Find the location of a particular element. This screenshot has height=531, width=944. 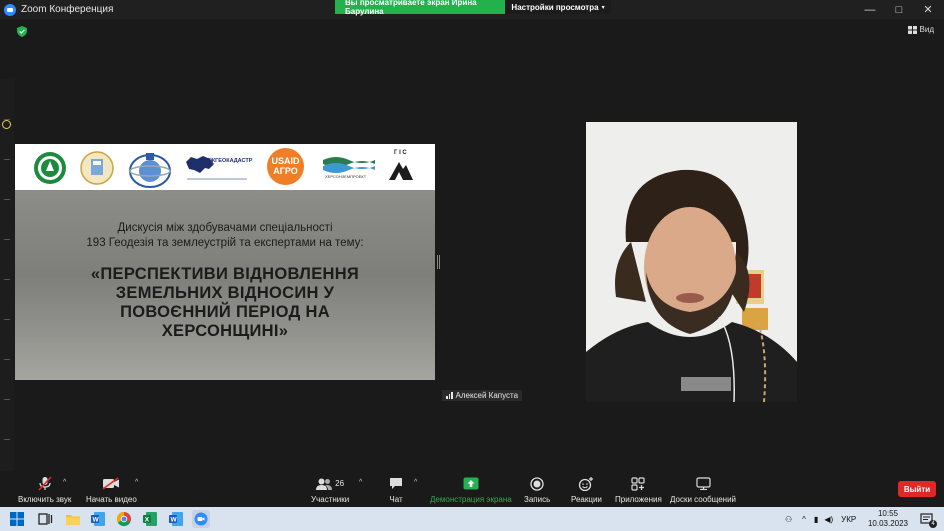

clock-date: 10.03.2023 is located at coordinates (887, 523).